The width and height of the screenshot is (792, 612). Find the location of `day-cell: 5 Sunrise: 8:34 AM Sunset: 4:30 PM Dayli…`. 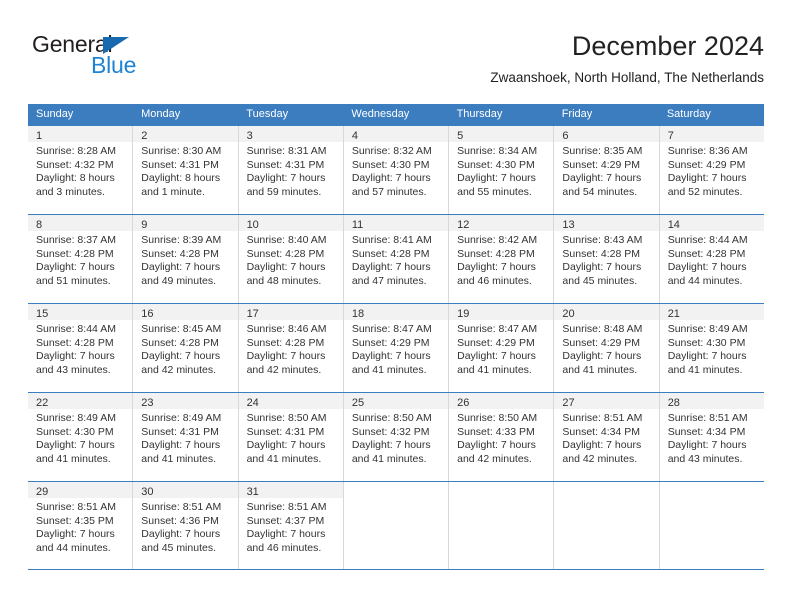

day-cell: 5 Sunrise: 8:34 AM Sunset: 4:30 PM Dayli… is located at coordinates (502, 170).